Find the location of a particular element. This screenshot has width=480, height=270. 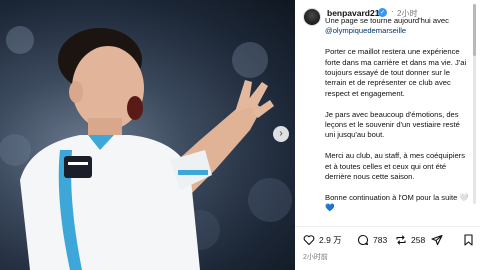

reposts-count: 258 is located at coordinates (418, 240).